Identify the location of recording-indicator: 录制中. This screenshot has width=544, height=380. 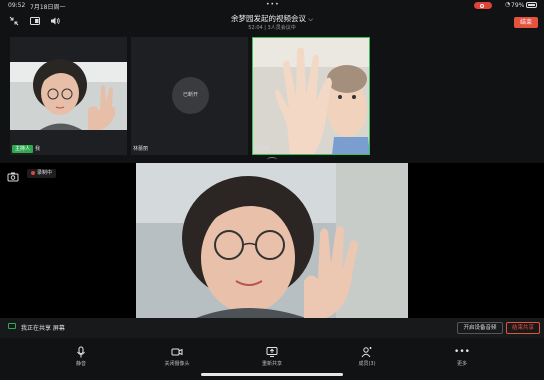
(42, 173).